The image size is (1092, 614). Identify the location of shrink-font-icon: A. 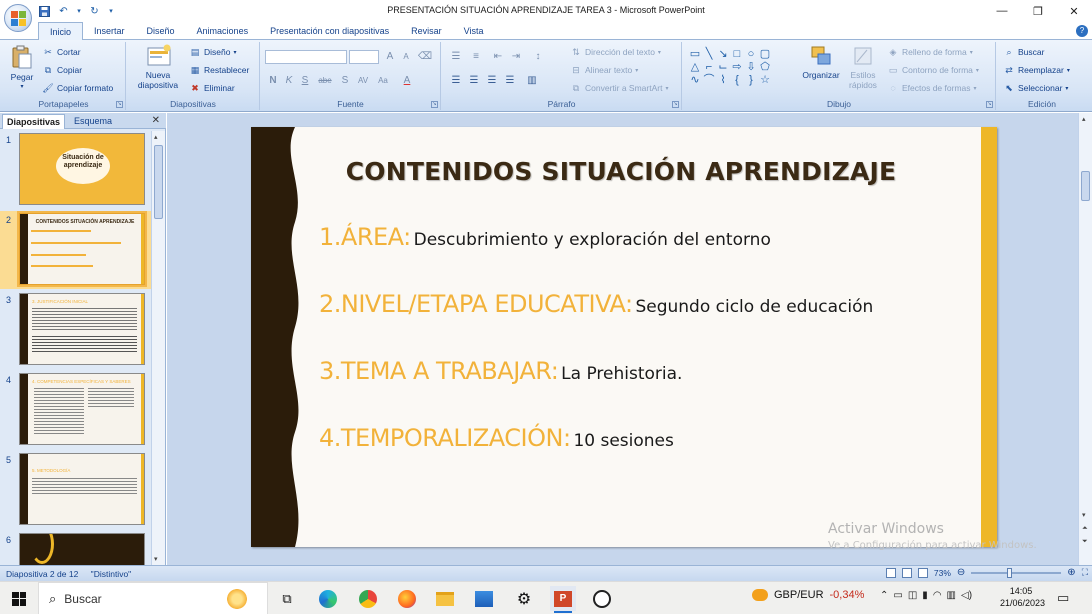
(406, 57).